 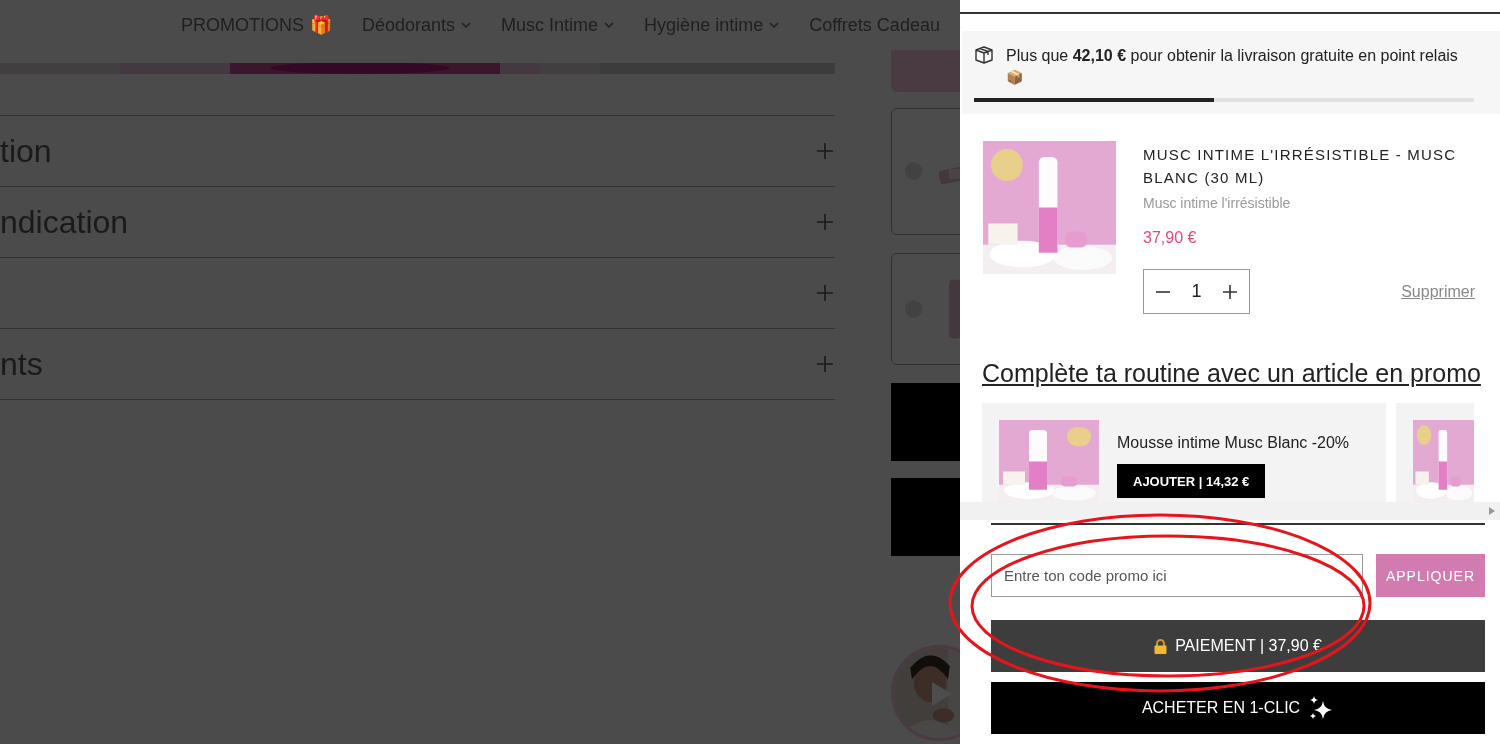 What do you see at coordinates (1238, 708) in the screenshot?
I see `one-click-button: ACHETER EN 1-CLIC` at bounding box center [1238, 708].